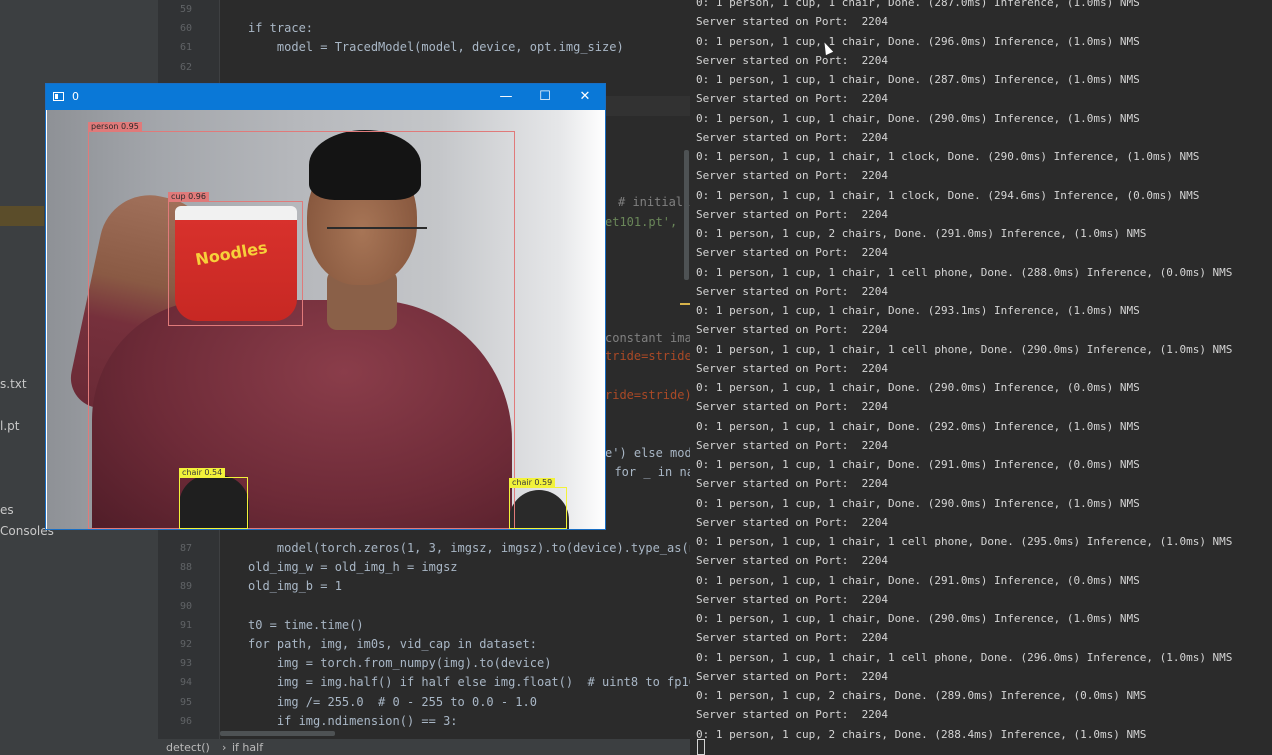 Image resolution: width=1272 pixels, height=755 pixels. Describe the element at coordinates (648, 395) in the screenshot. I see `code-fragment: ride=stride)` at that location.